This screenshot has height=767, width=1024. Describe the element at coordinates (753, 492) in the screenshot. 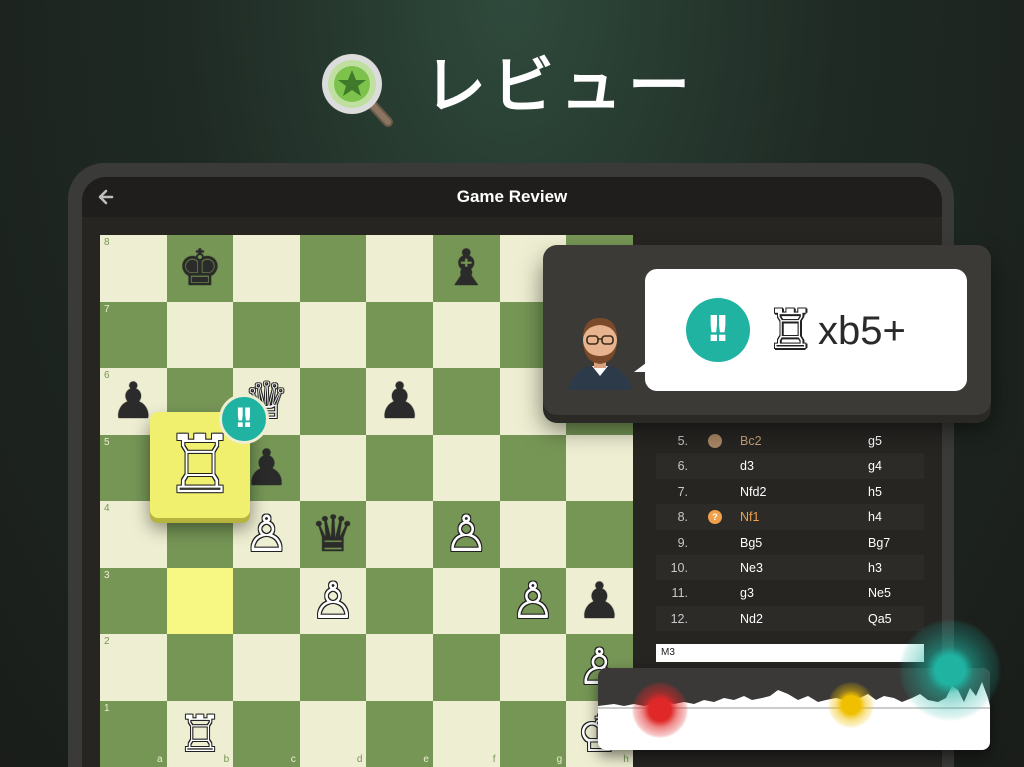

I see `white-move: Nfd2` at that location.